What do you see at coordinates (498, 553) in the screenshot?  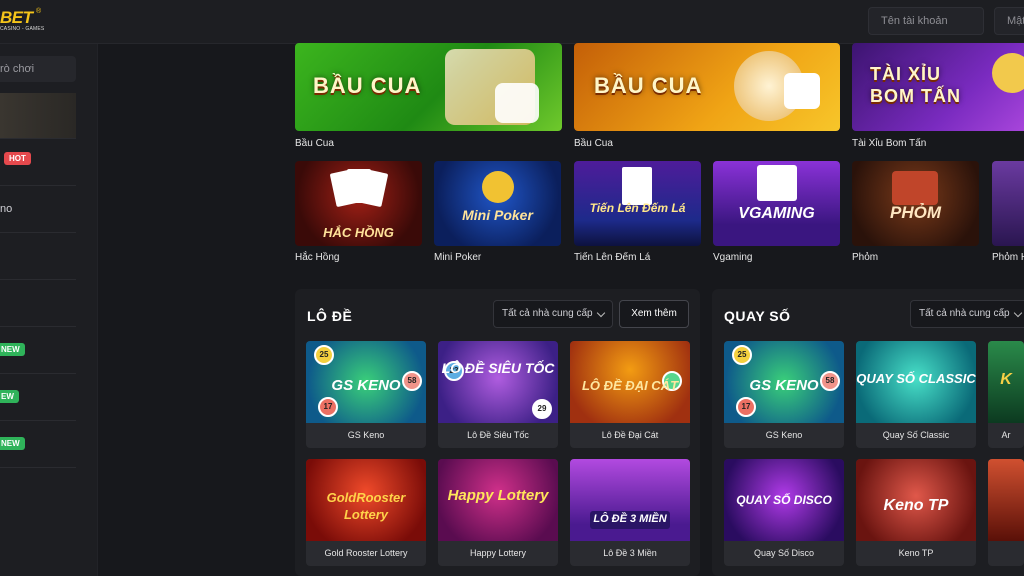 I see `card-label: Happy Lottery` at bounding box center [498, 553].